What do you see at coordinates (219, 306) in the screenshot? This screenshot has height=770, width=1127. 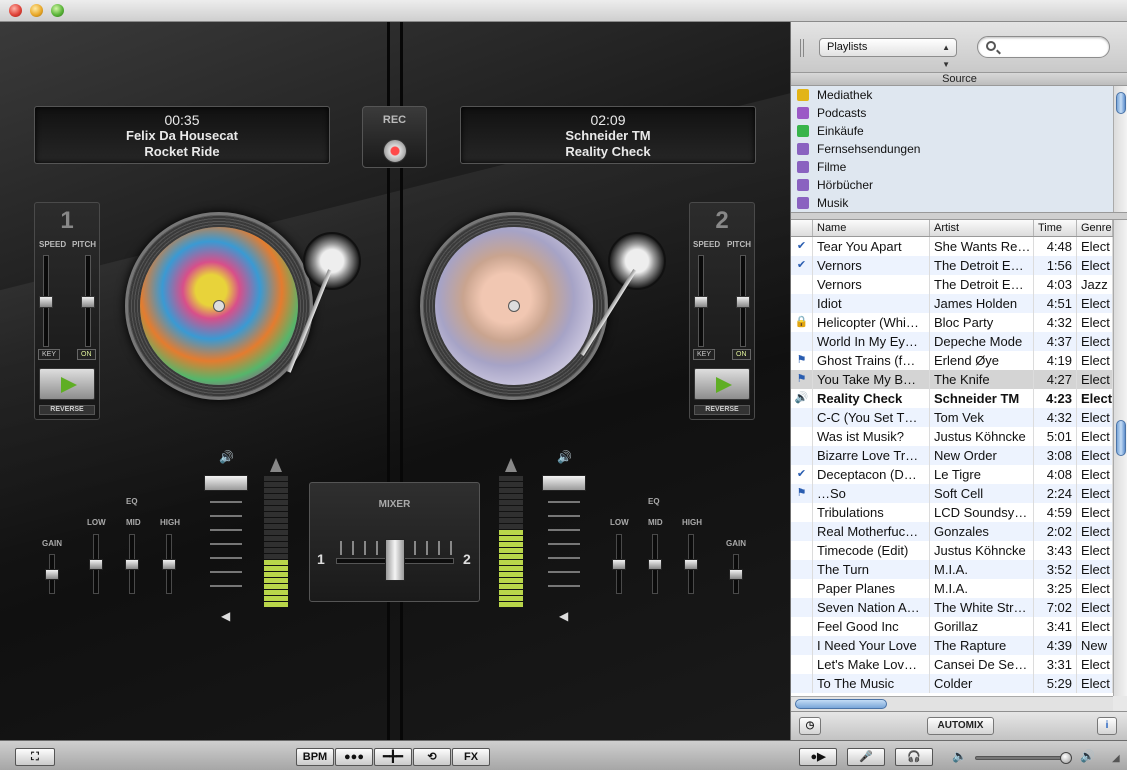 I see `deck-left-turntable` at bounding box center [219, 306].